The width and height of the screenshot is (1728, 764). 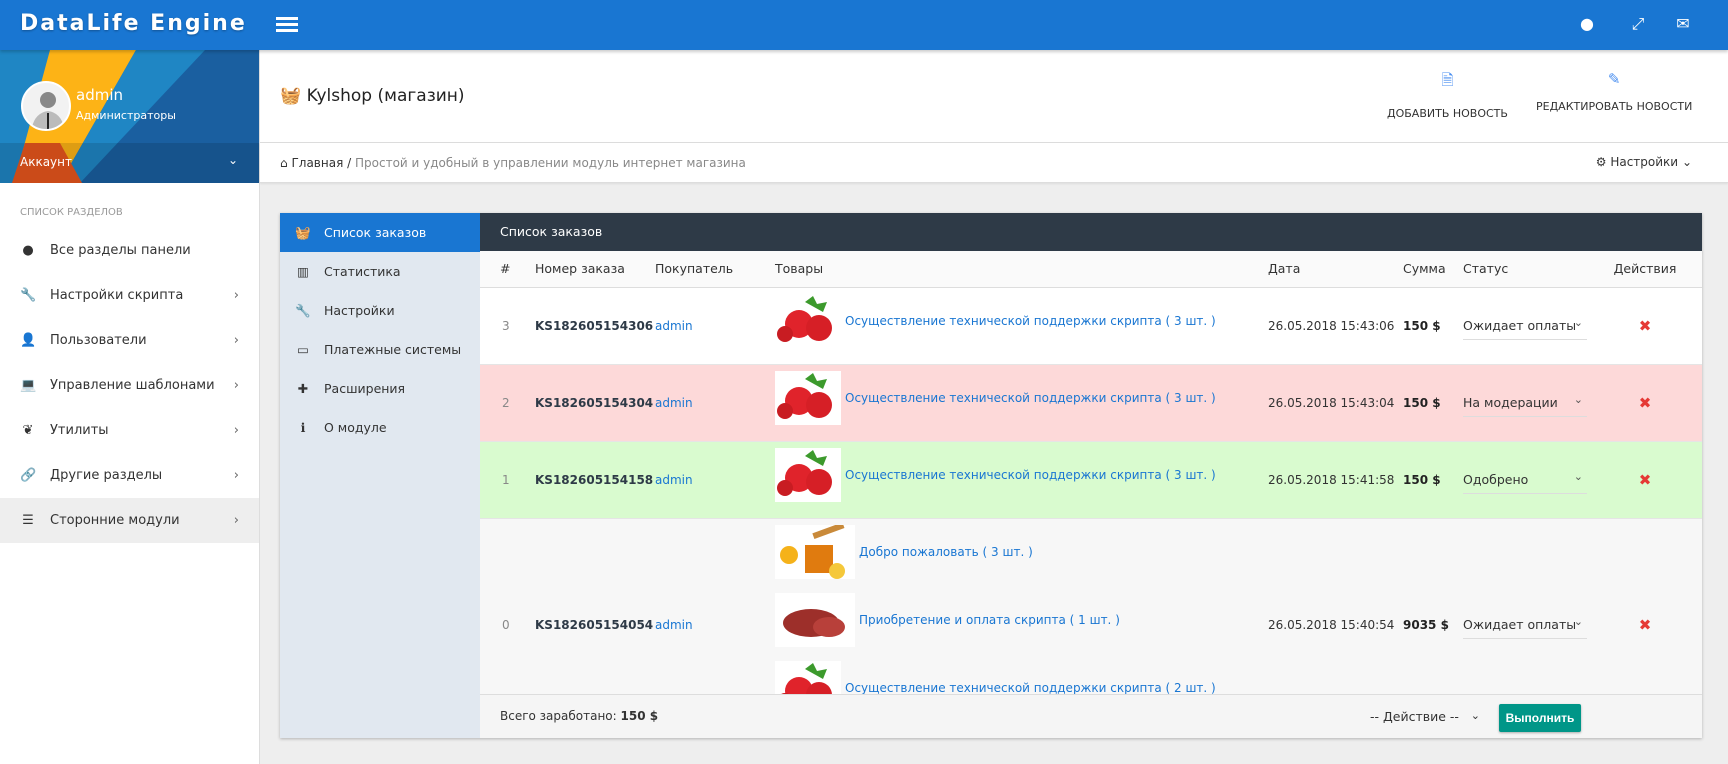 What do you see at coordinates (380, 271) in the screenshot?
I see `module-nav-statistics: ▥ Статистика` at bounding box center [380, 271].